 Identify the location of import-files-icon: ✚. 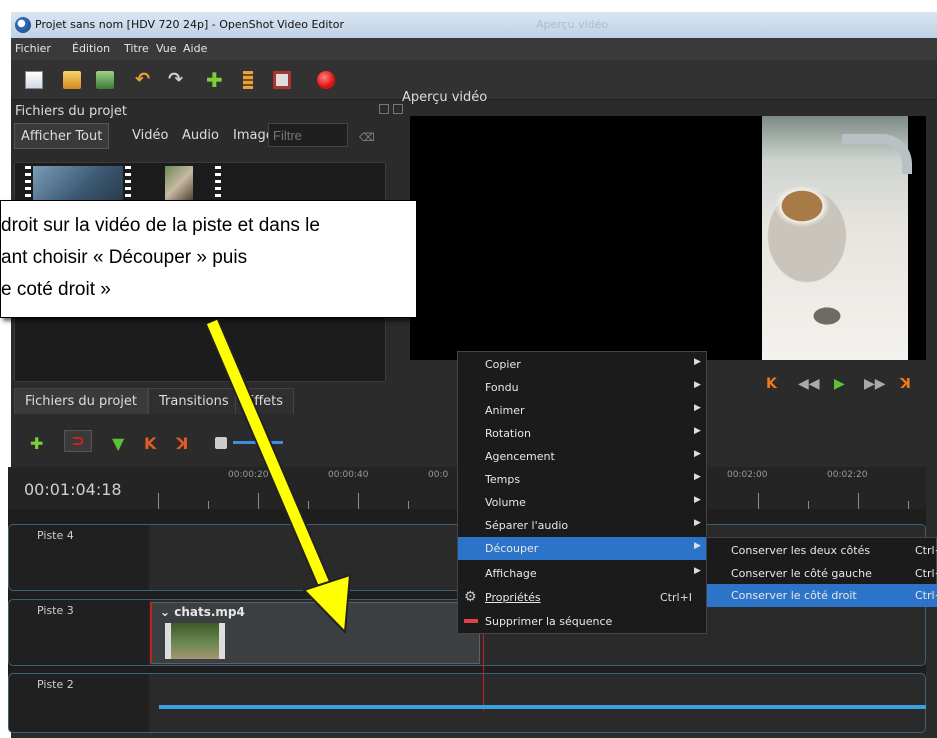
(215, 80).